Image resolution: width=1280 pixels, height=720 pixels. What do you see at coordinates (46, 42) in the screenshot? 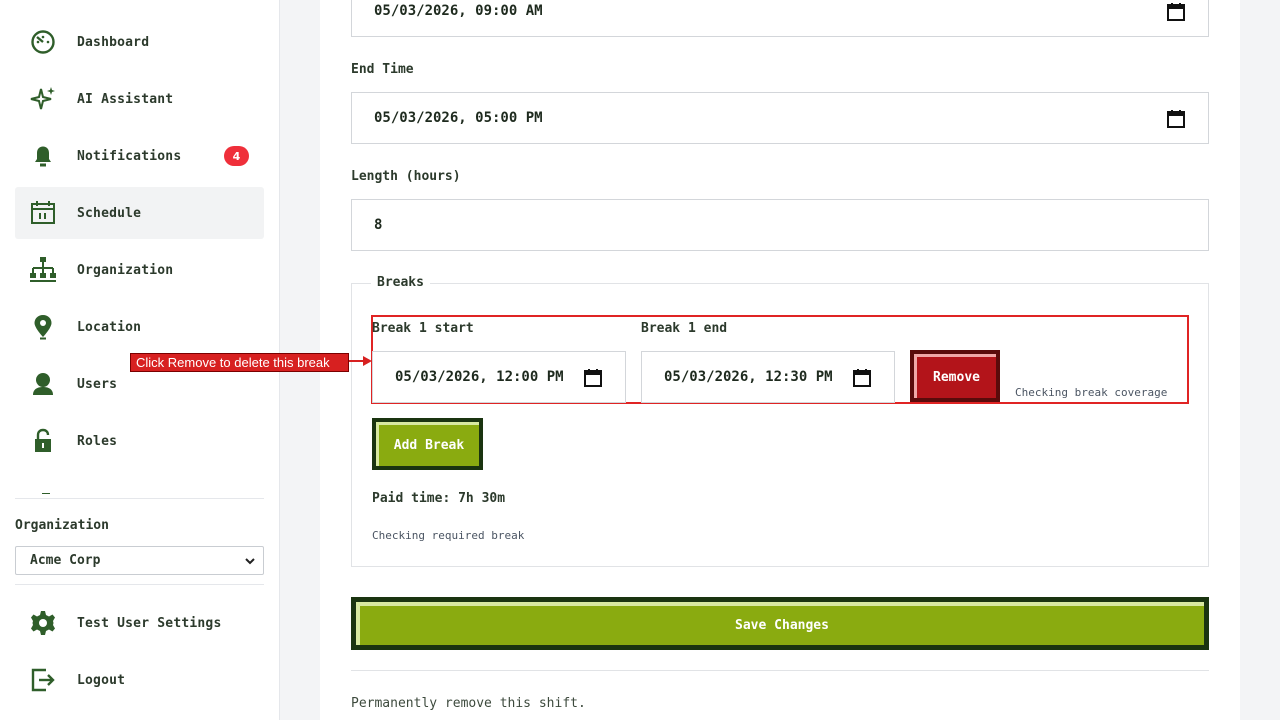
I see `dashboard-icon` at bounding box center [46, 42].